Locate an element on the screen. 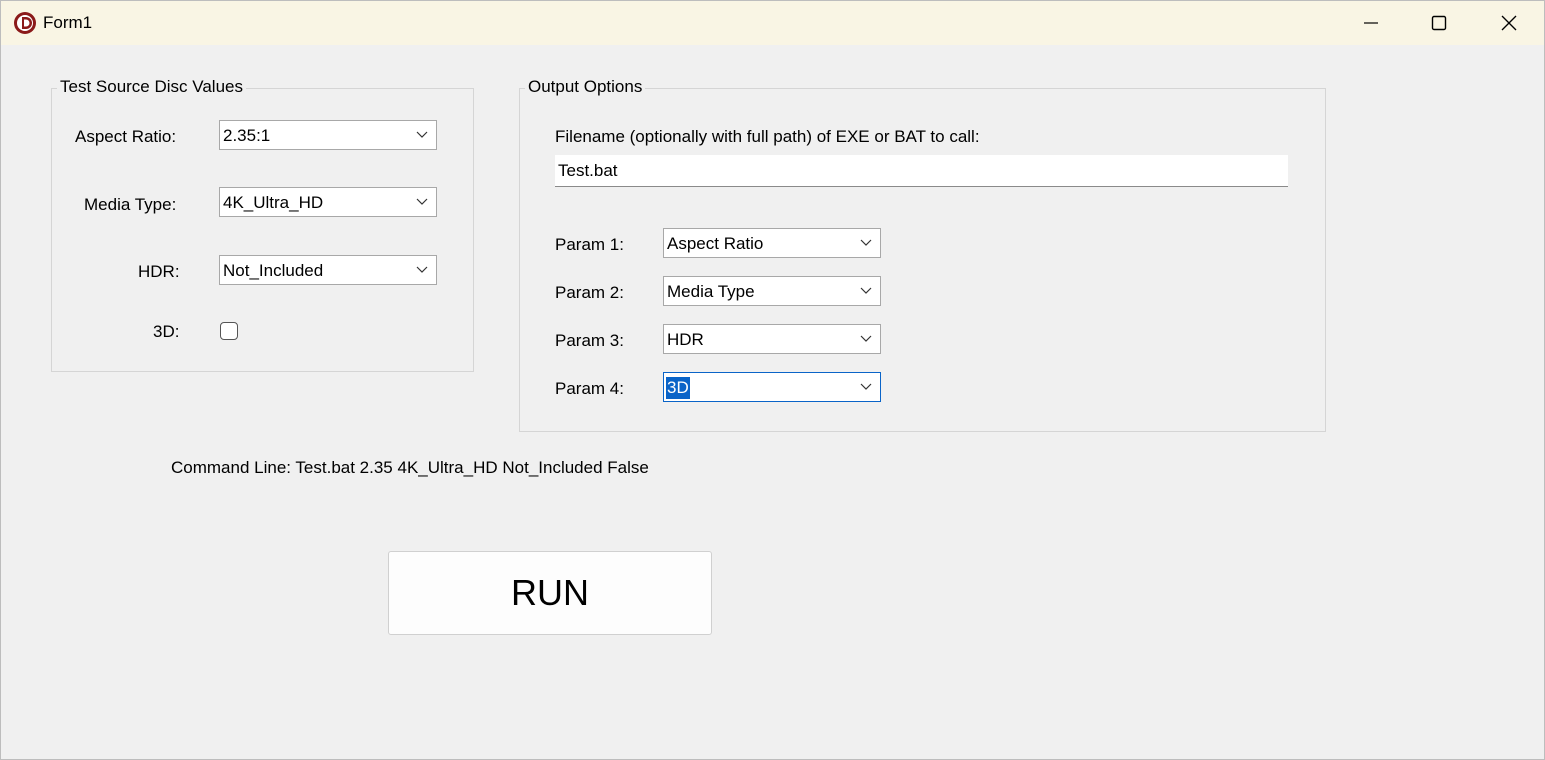 This screenshot has height=760, width=1545. param-1-label: Param 1: is located at coordinates (589, 244).